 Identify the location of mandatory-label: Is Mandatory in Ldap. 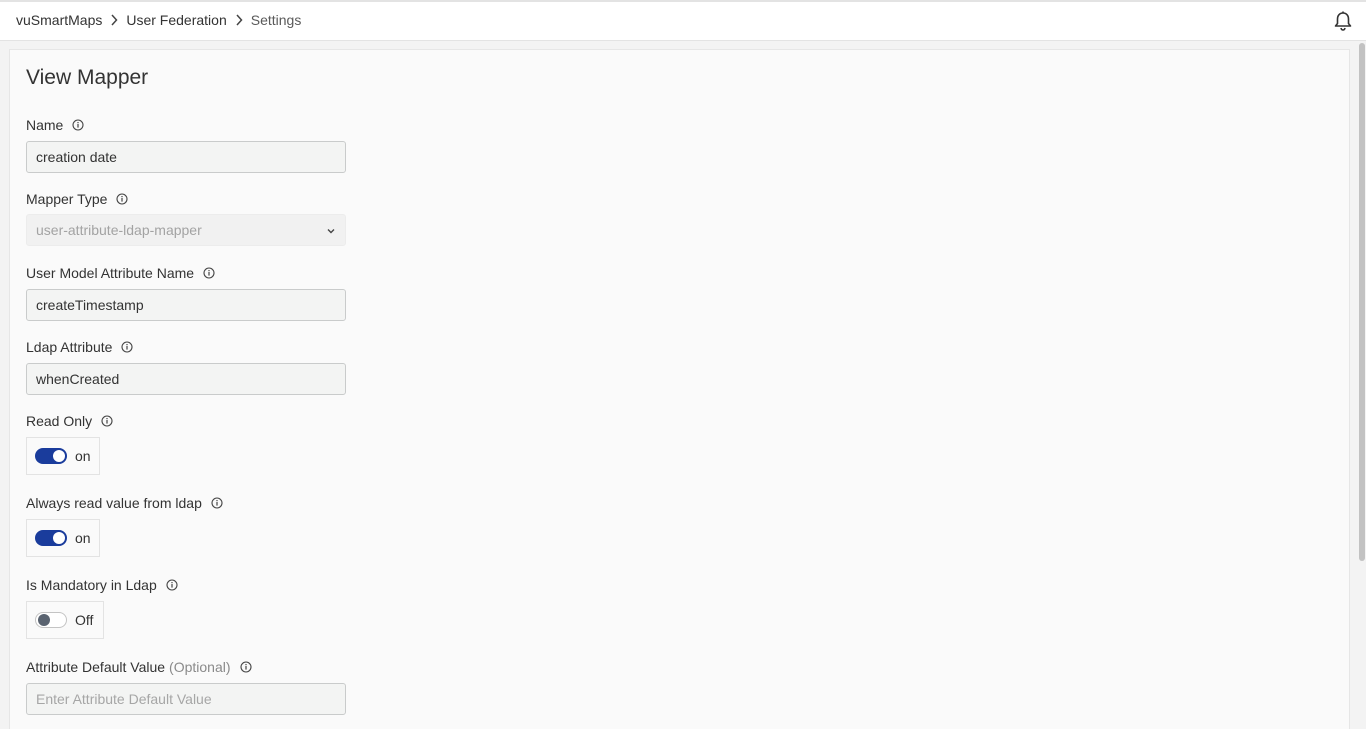
(102, 585).